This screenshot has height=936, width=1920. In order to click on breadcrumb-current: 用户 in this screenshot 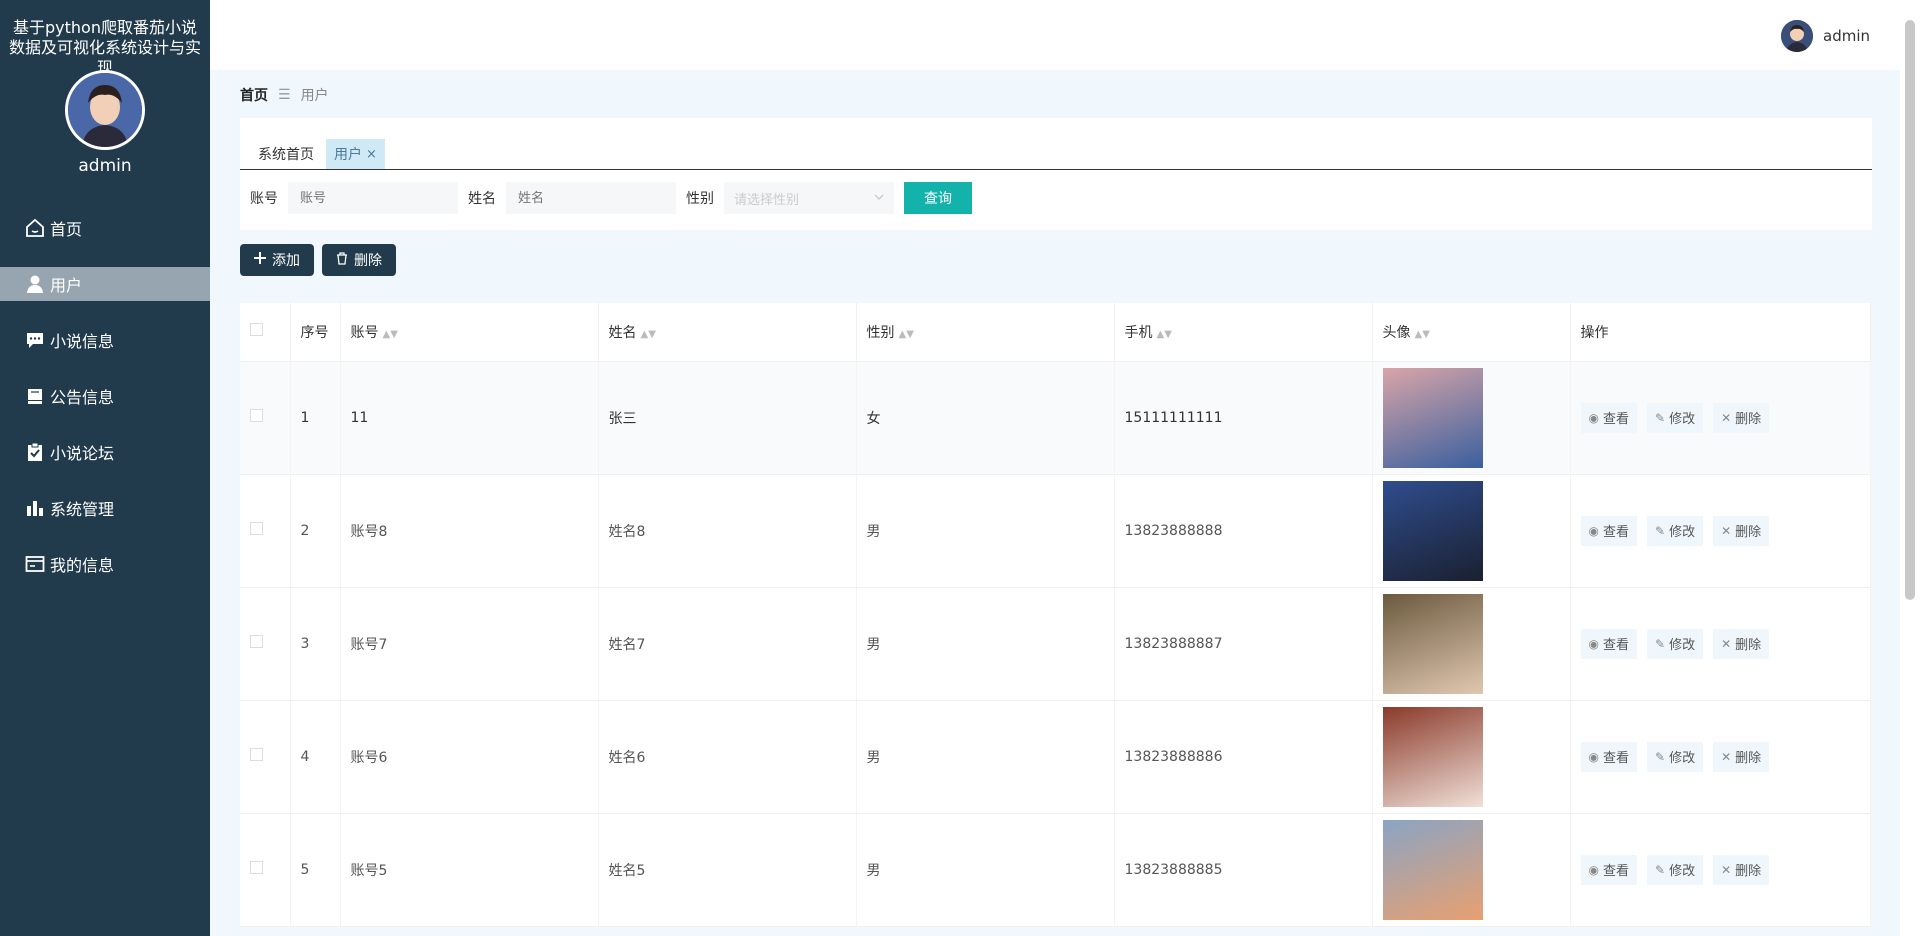, I will do `click(314, 96)`.